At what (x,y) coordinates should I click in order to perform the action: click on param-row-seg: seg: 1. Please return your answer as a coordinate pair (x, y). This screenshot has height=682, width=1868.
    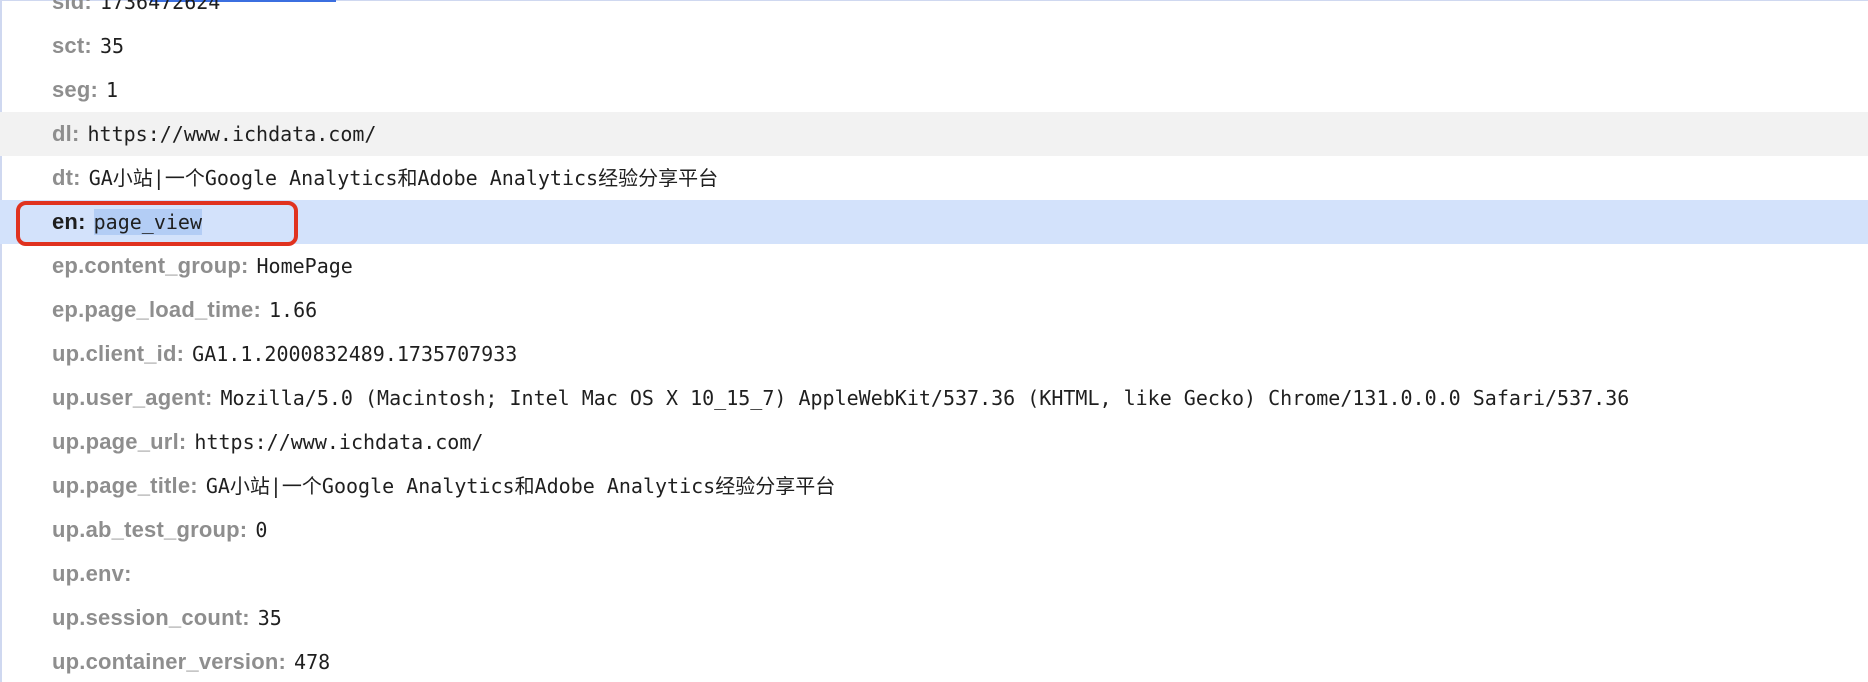
    Looking at the image, I should click on (934, 90).